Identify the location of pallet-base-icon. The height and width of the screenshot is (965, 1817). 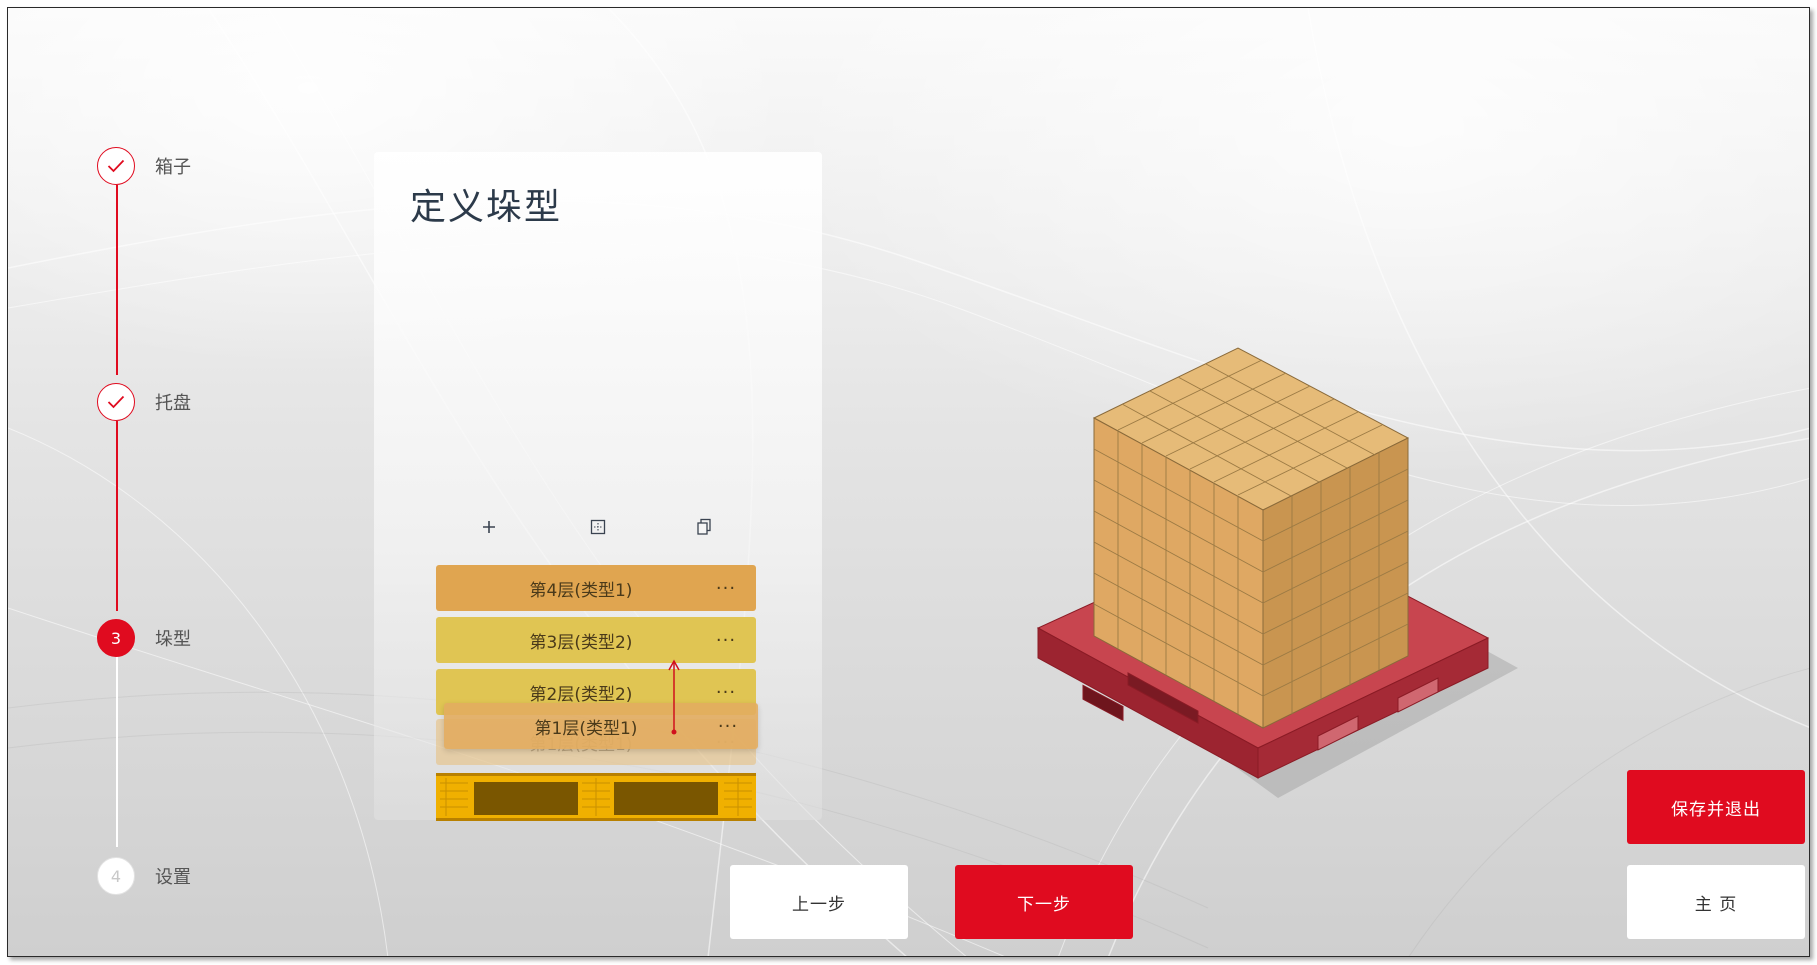
(596, 797).